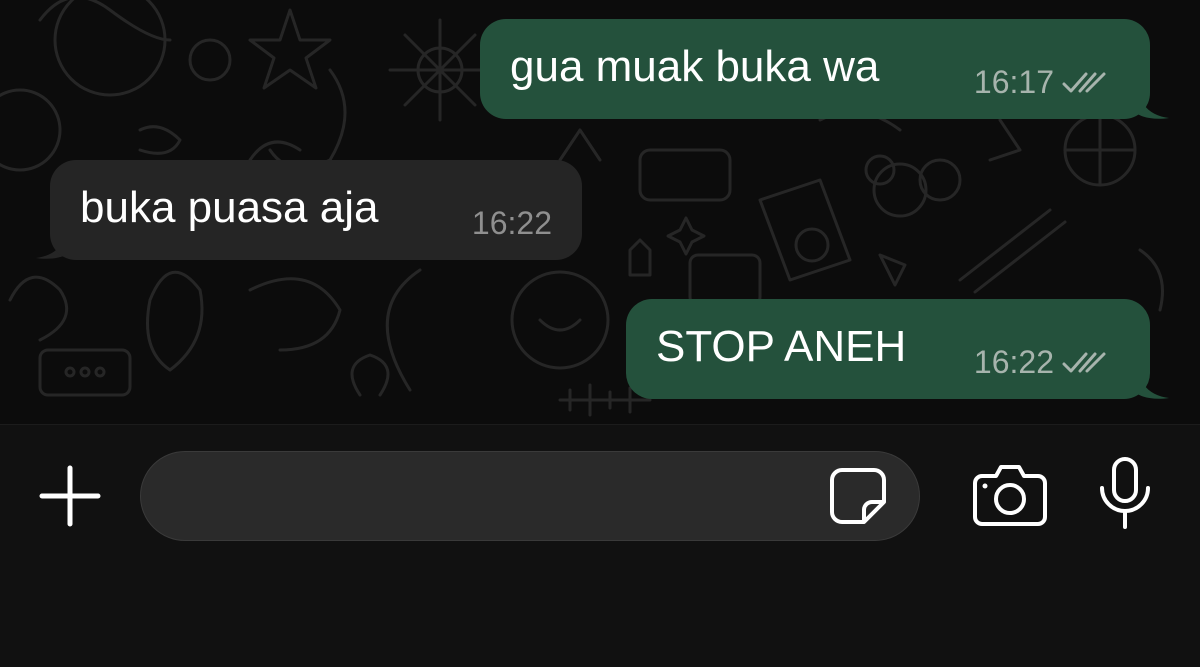  What do you see at coordinates (1013, 82) in the screenshot?
I see `message-time: 16:17` at bounding box center [1013, 82].